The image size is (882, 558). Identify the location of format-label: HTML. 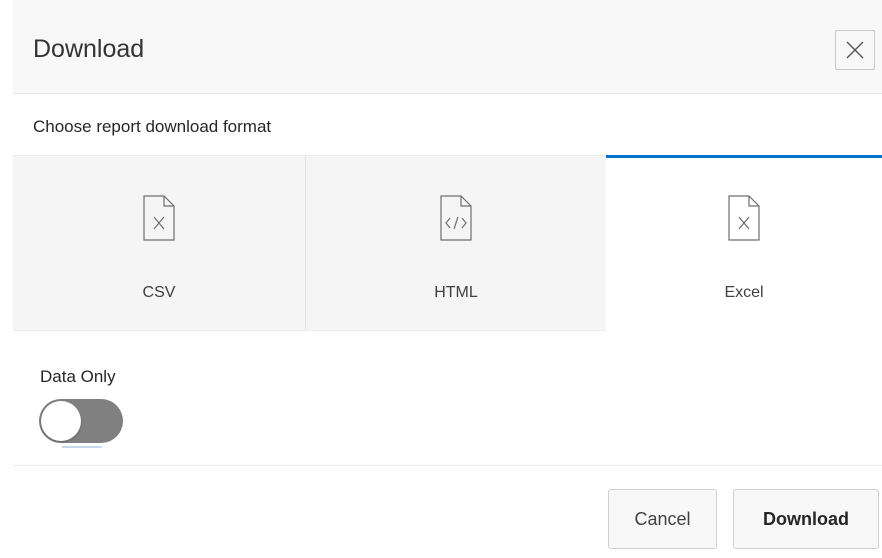
(456, 292).